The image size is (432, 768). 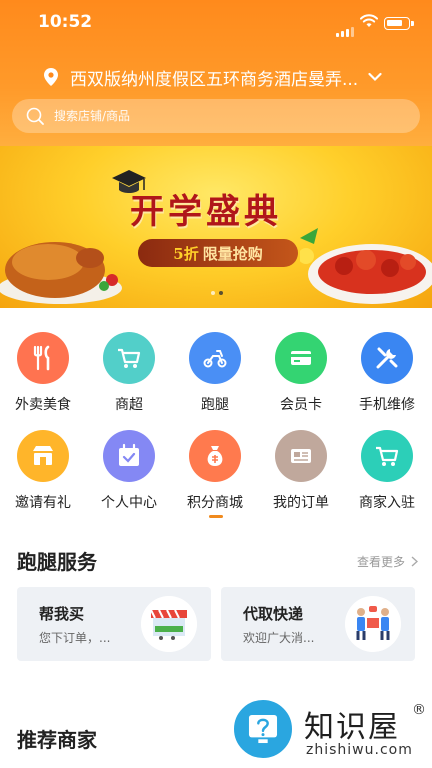 What do you see at coordinates (387, 503) in the screenshot?
I see `grid-item-label: 商家入驻` at bounding box center [387, 503].